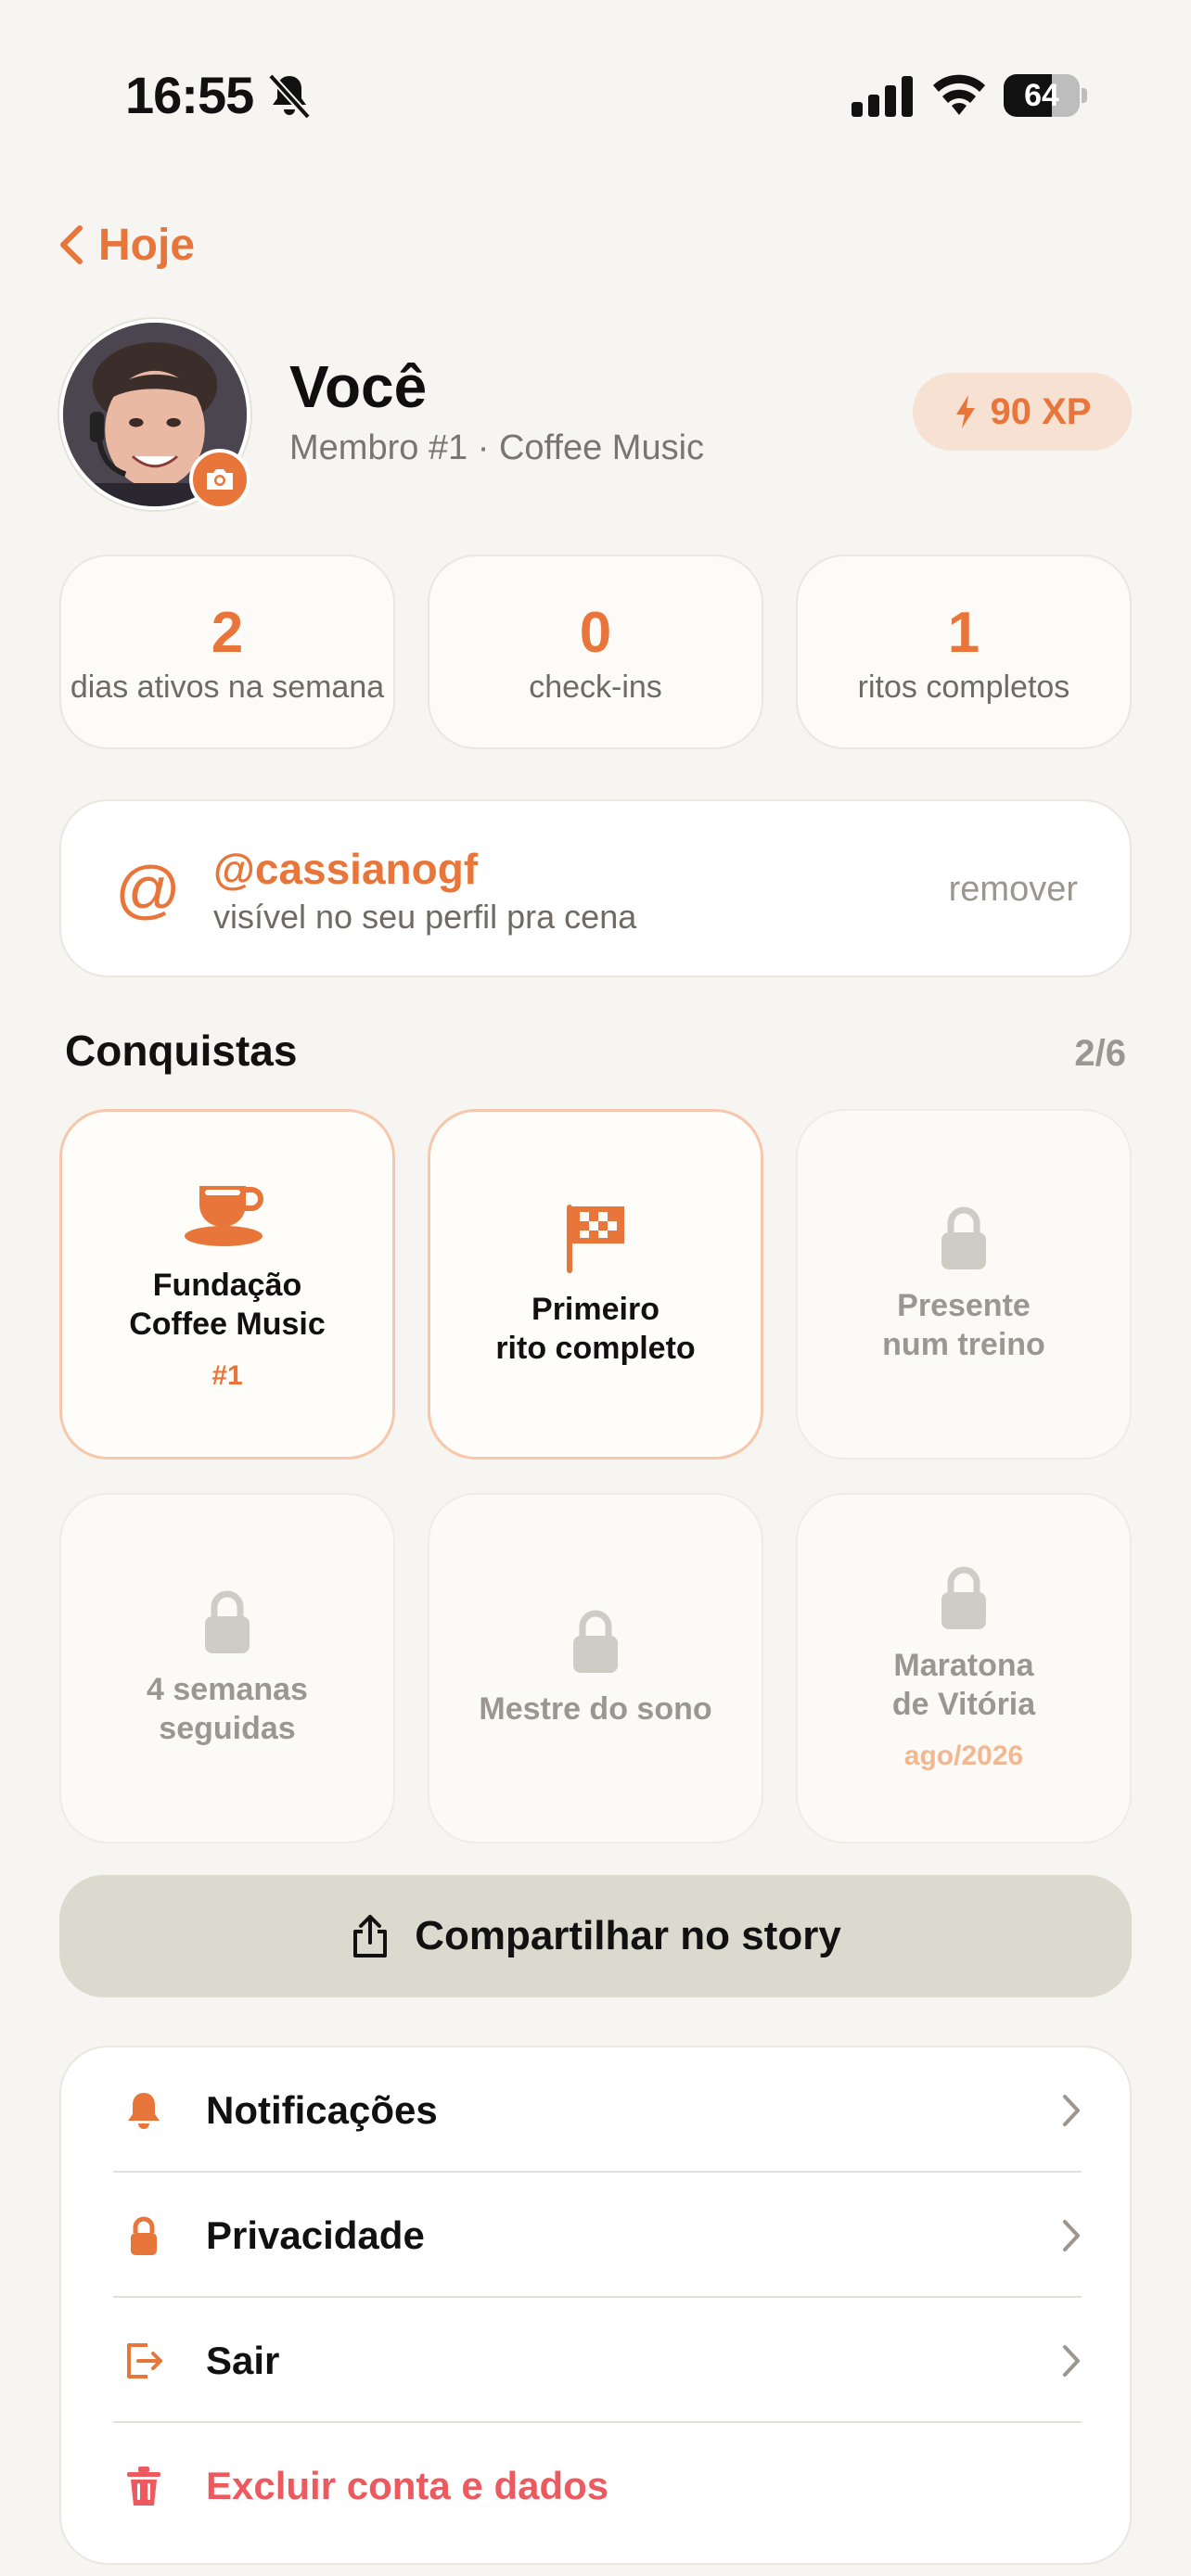 This screenshot has height=2576, width=1191. What do you see at coordinates (497, 447) in the screenshot?
I see `profile-subtitle: Membro #1 · Coffee Music` at bounding box center [497, 447].